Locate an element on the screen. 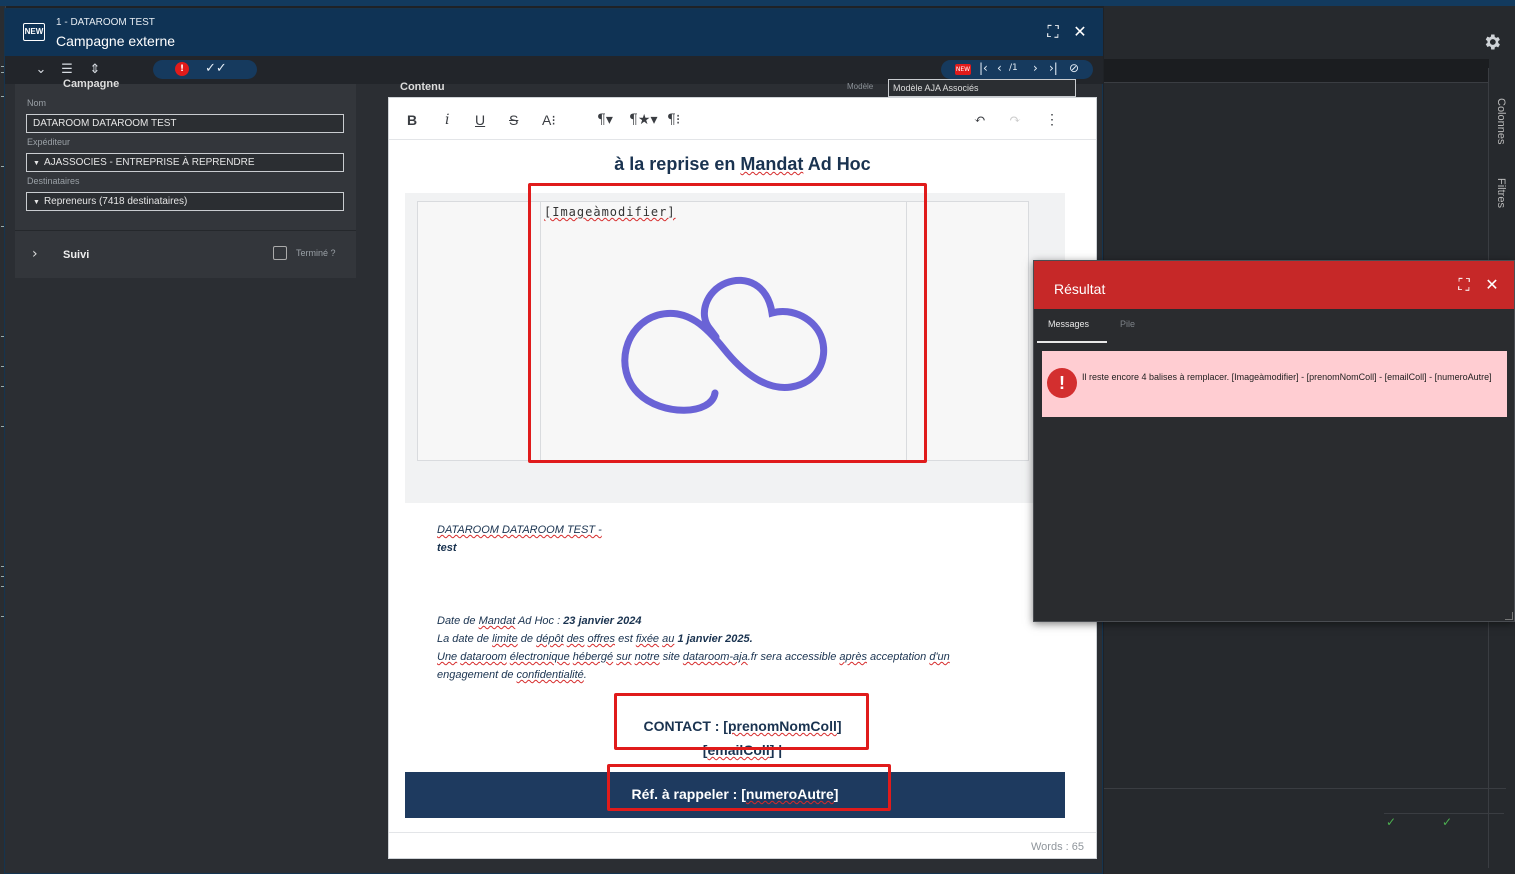 The image size is (1515, 874). error-icon: ! is located at coordinates (1062, 383).